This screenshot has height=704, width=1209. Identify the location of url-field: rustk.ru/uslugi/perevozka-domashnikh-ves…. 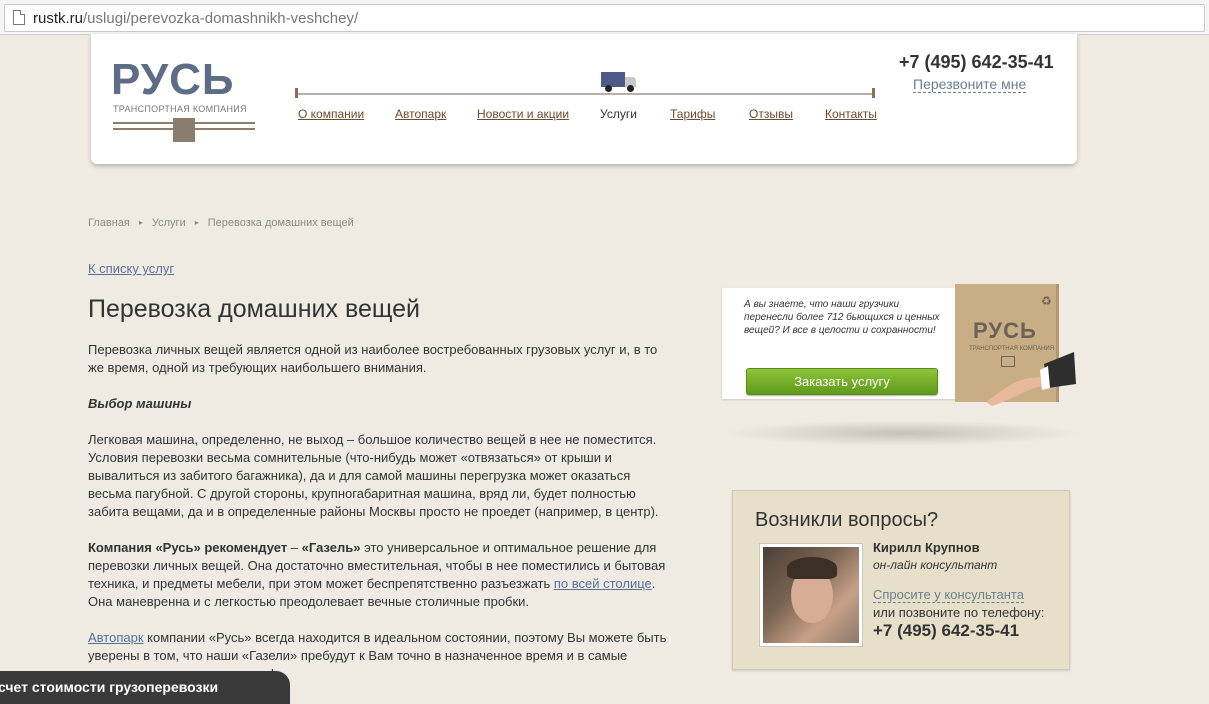
(604, 18).